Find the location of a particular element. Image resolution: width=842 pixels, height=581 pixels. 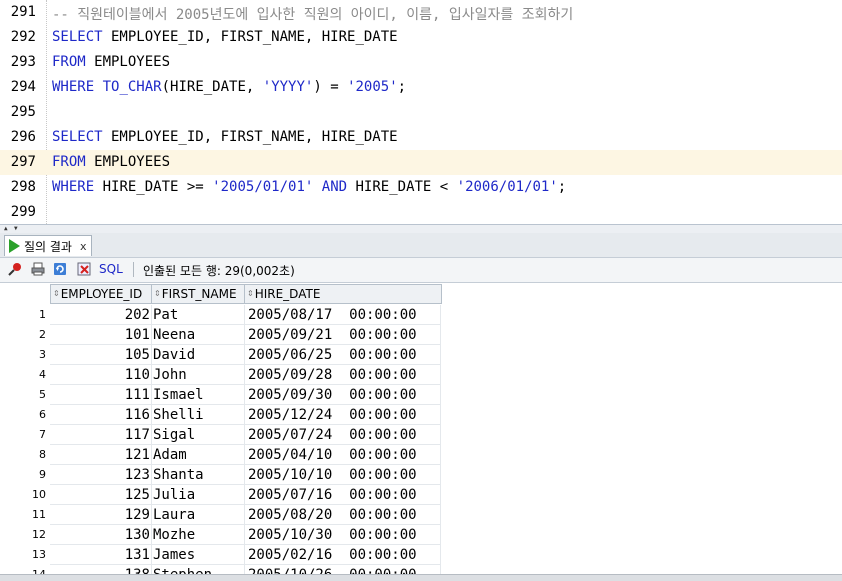

table-row: 13 131 James 2005/02/16 00:00:00 is located at coordinates (421, 555).